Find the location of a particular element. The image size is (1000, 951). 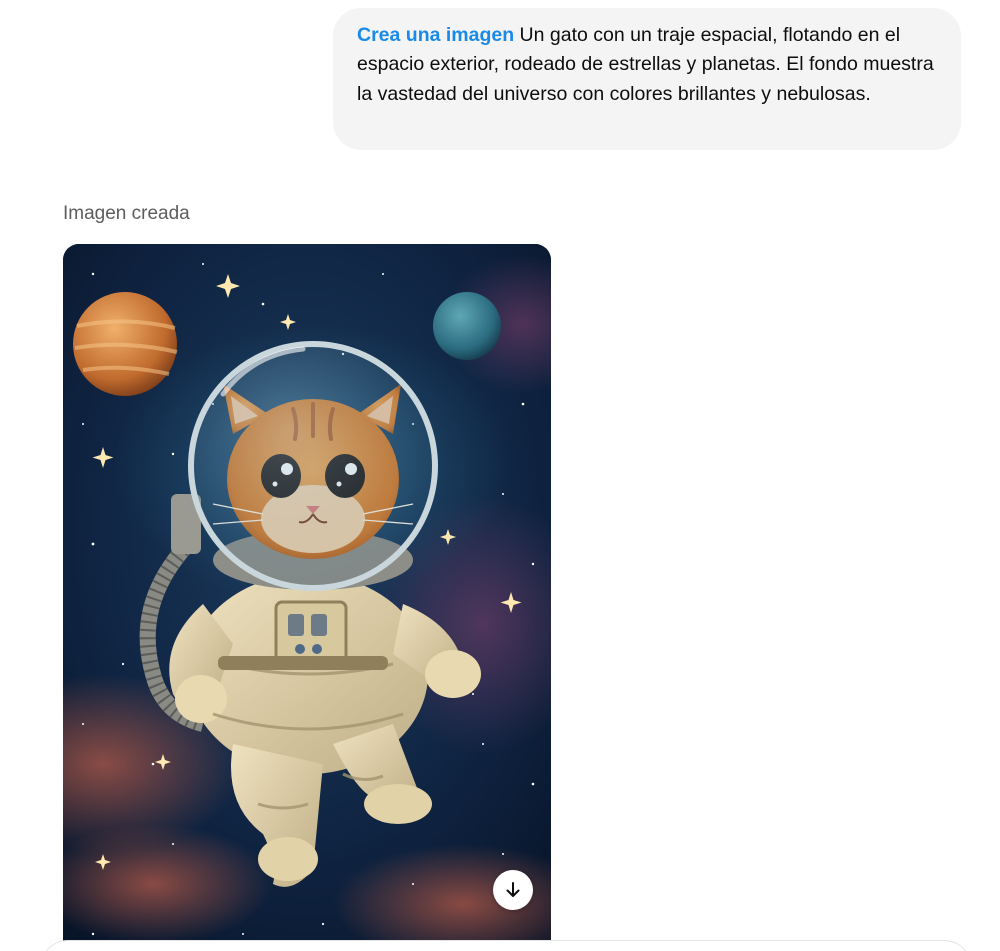

create-image-tag: Crea una imagen is located at coordinates (436, 35).